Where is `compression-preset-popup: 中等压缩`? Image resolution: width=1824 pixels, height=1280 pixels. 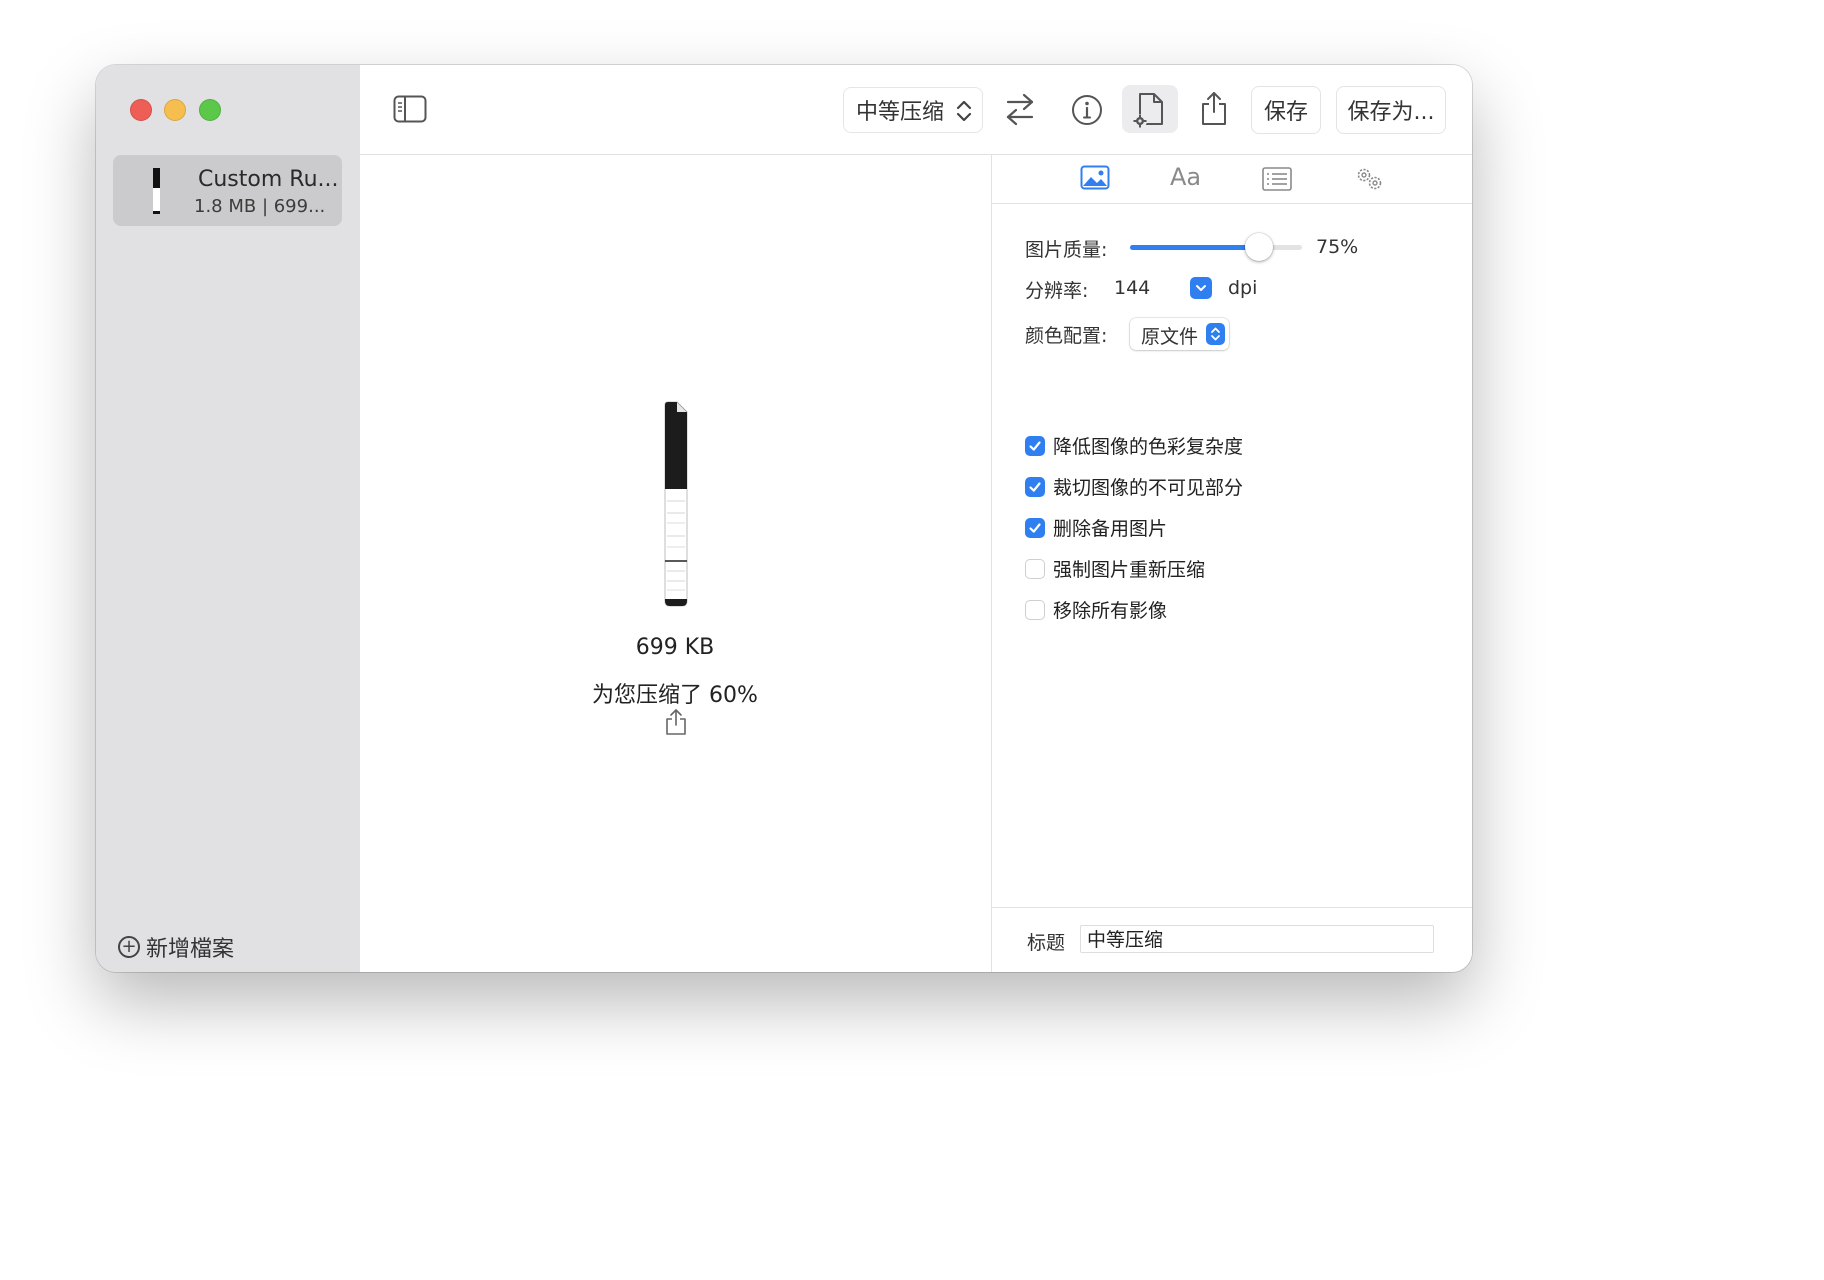 compression-preset-popup: 中等压缩 is located at coordinates (913, 110).